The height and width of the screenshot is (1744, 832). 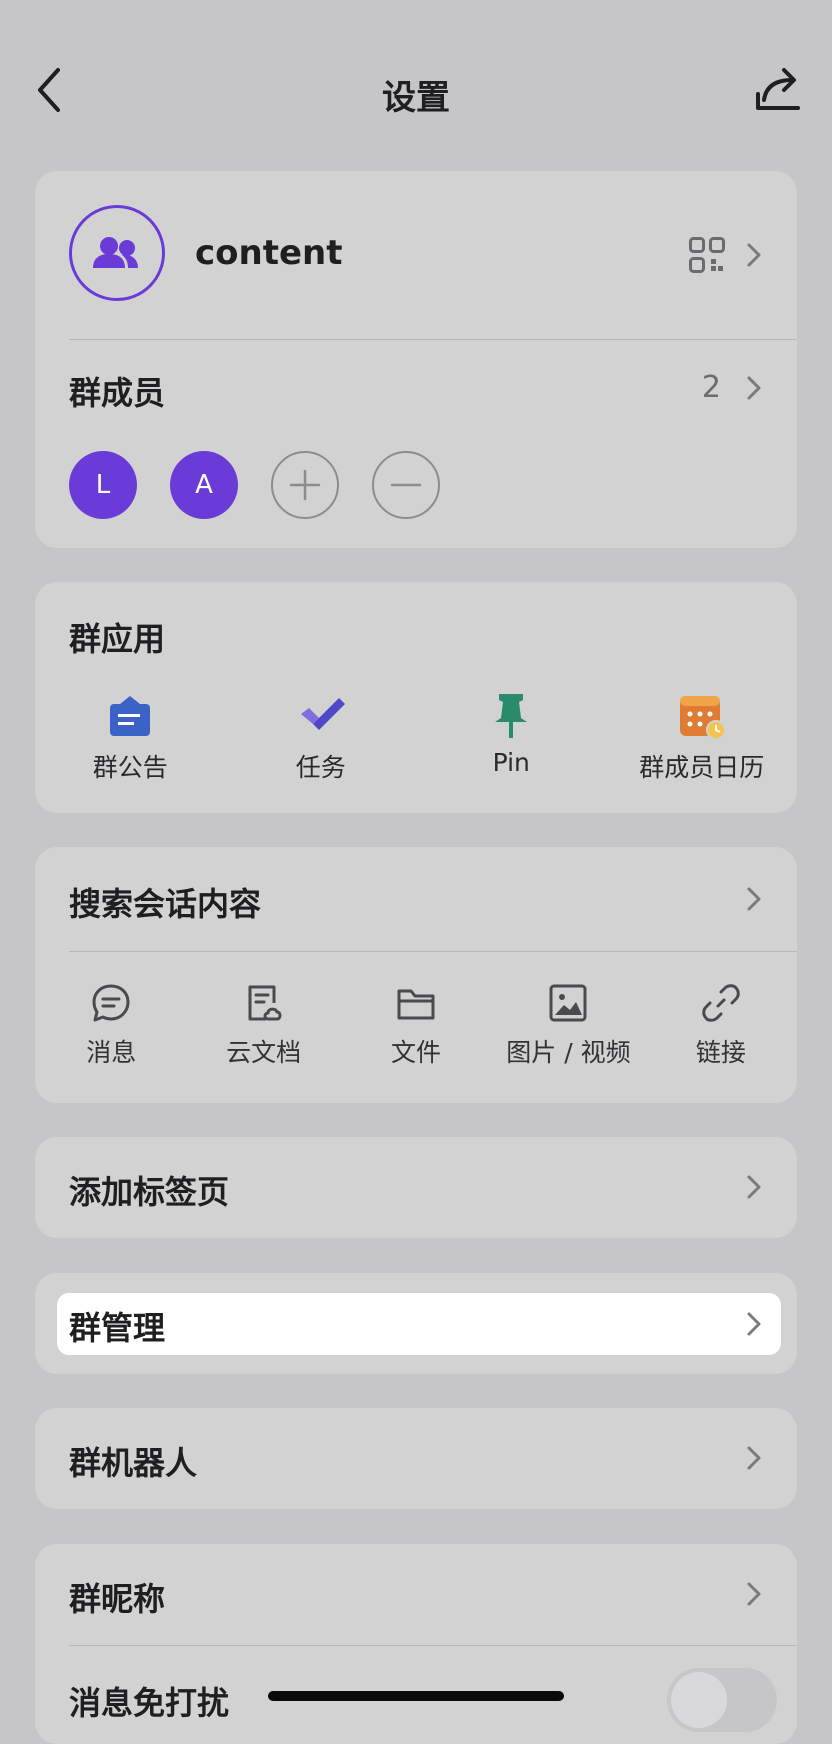 I want to click on share-icon, so click(x=778, y=90).